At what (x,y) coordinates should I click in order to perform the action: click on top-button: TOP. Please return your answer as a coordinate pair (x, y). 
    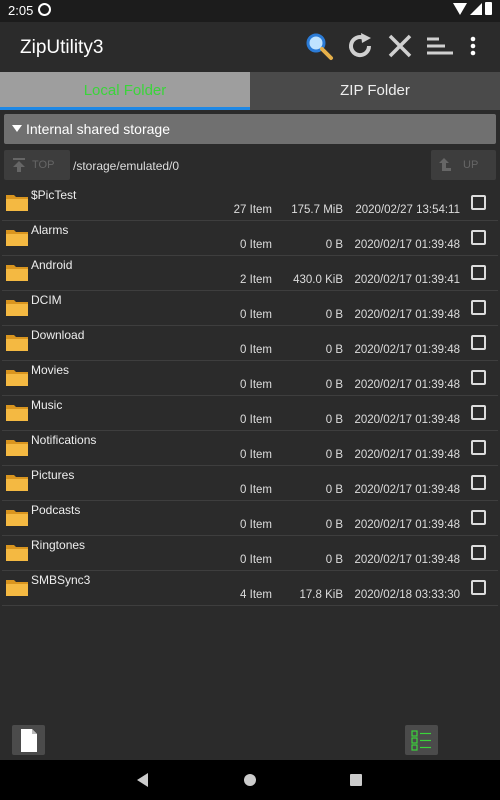
    Looking at the image, I should click on (37, 165).